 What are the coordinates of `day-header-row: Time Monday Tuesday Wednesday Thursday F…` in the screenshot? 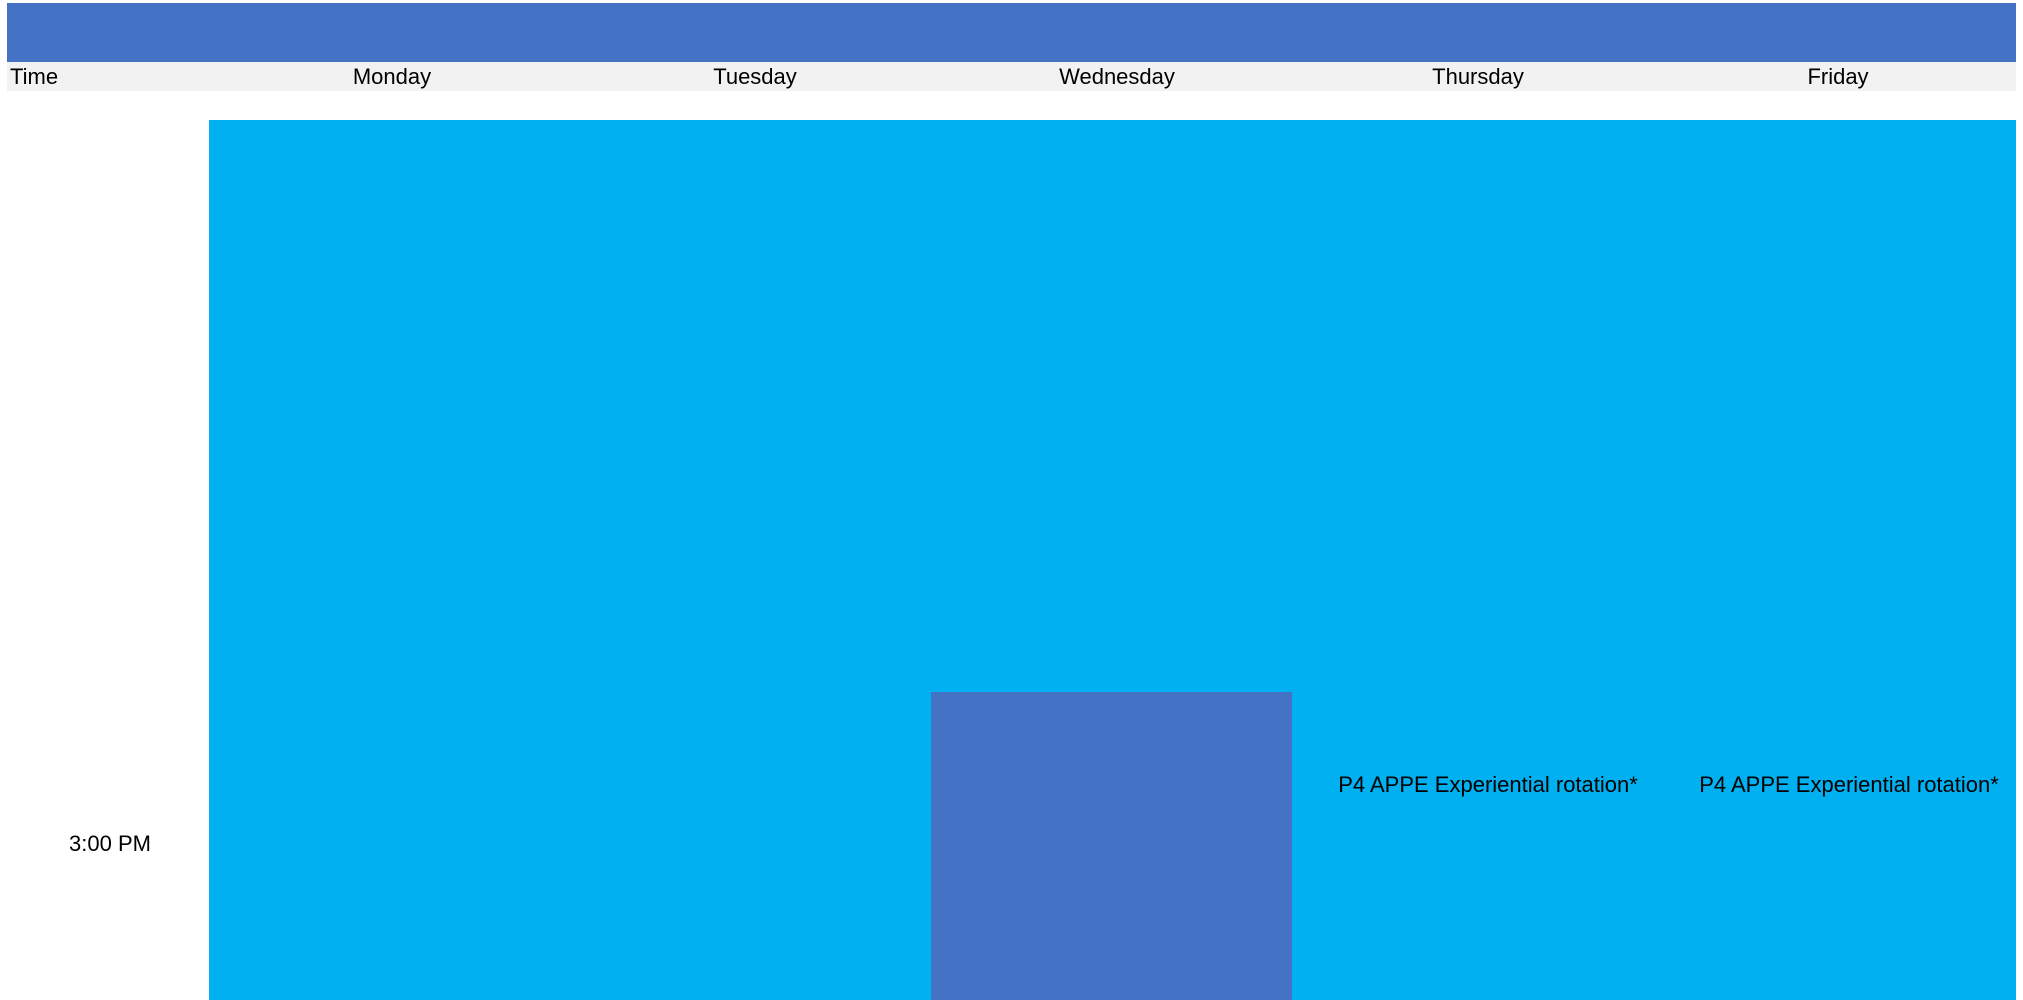 It's located at (1011, 76).